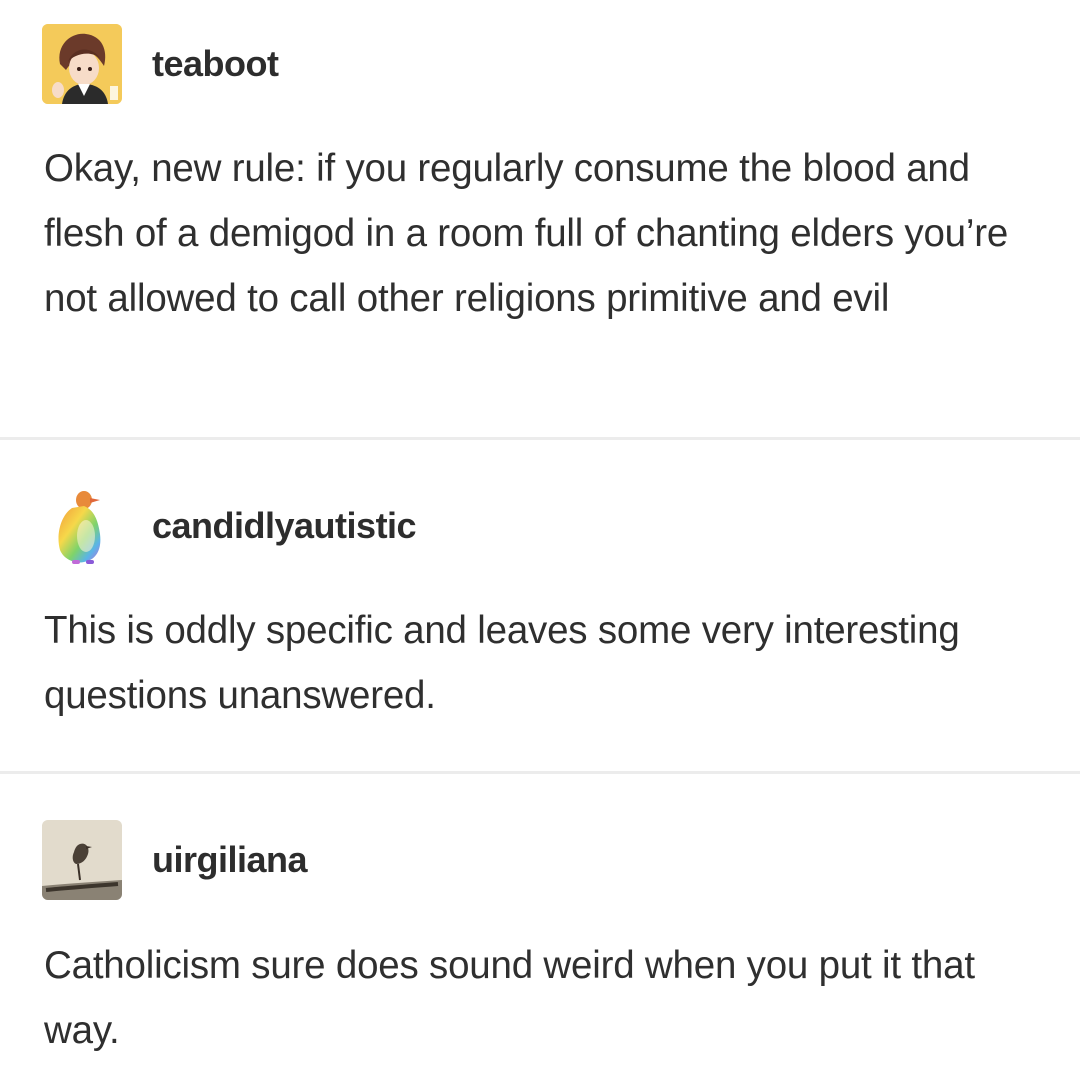 The image size is (1080, 1077). I want to click on post-header: teaboot, so click(160, 64).